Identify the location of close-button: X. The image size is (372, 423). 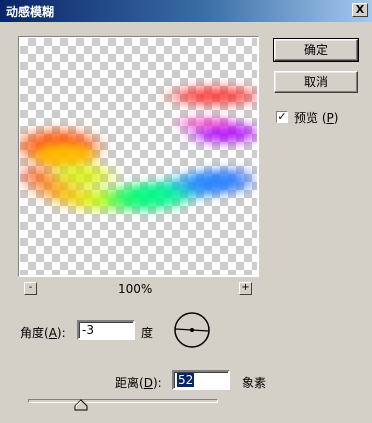
(360, 10).